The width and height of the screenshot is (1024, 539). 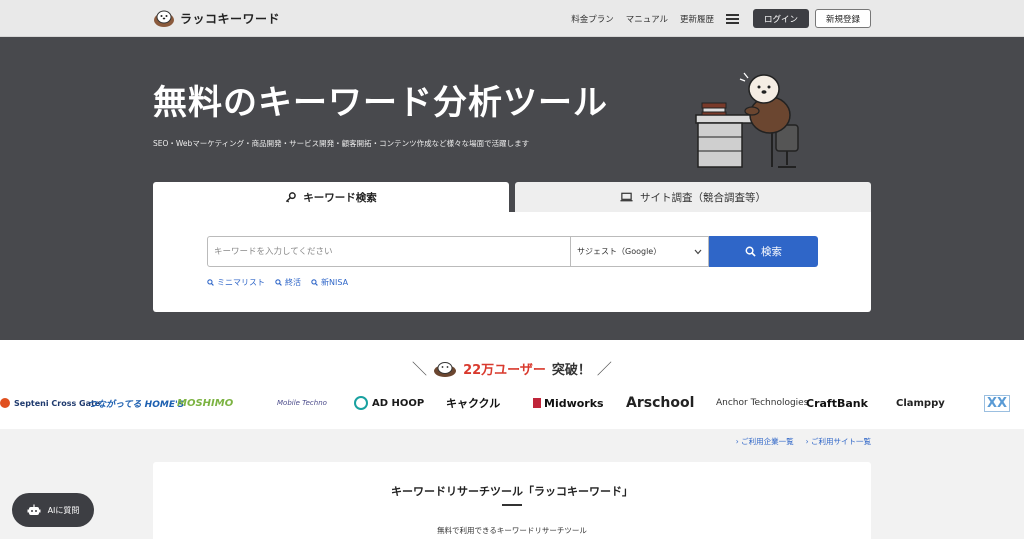 What do you see at coordinates (291, 197) in the screenshot?
I see `key-icon` at bounding box center [291, 197].